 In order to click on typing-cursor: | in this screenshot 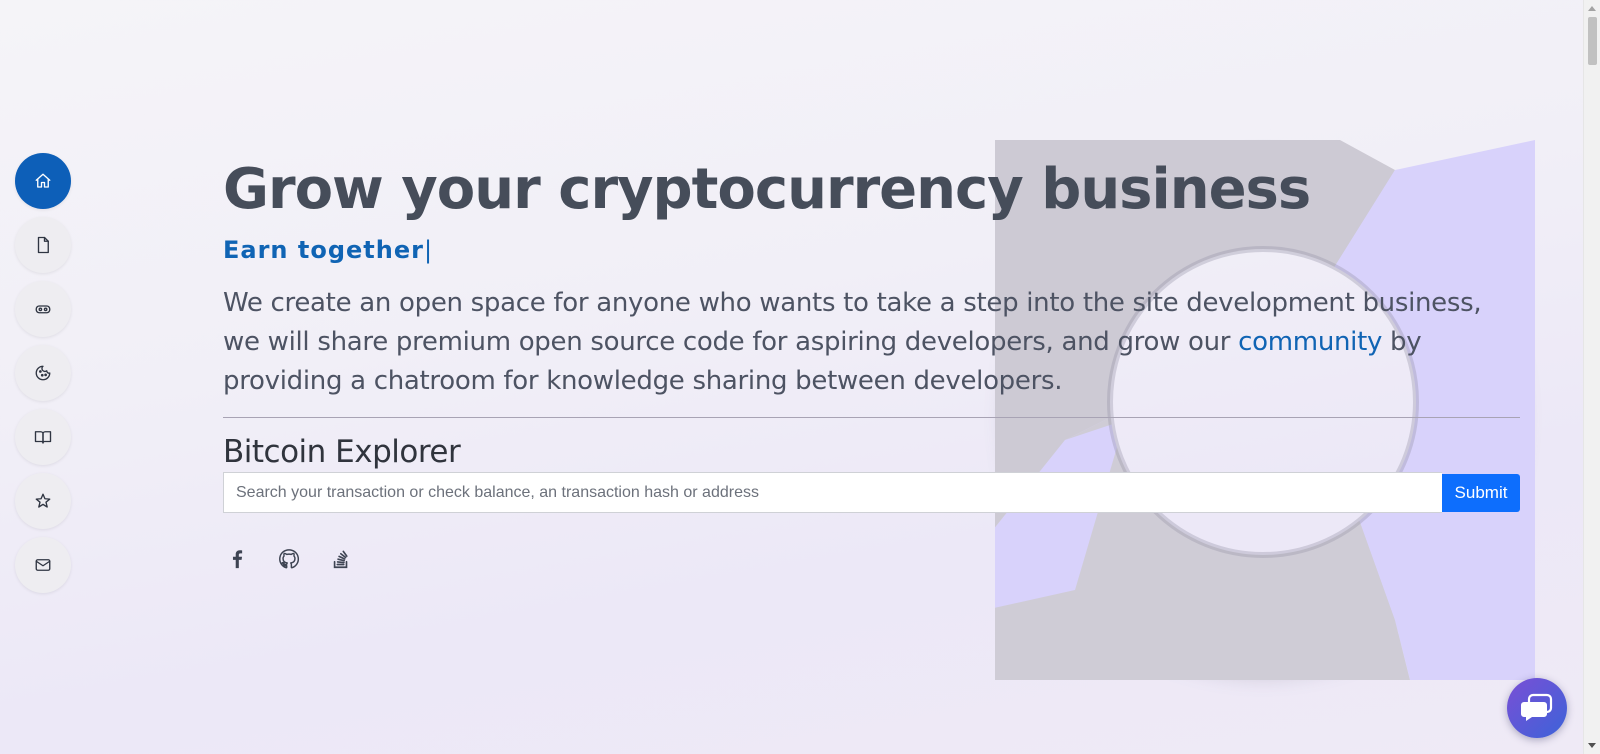, I will do `click(428, 250)`.